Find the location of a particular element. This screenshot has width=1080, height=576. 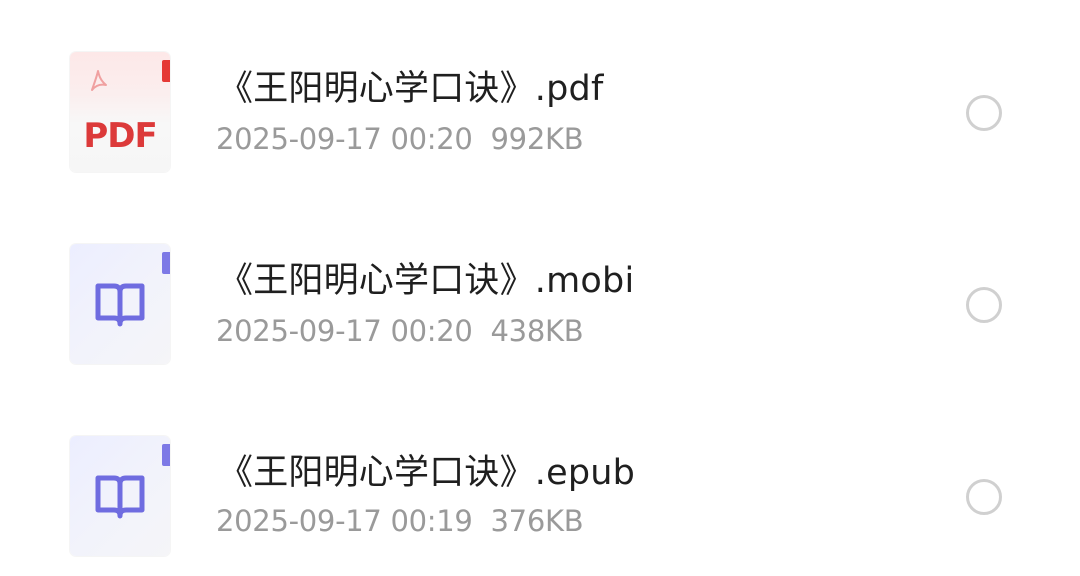

file-meta: 2025-09-17 00:19 376KB is located at coordinates (400, 521).